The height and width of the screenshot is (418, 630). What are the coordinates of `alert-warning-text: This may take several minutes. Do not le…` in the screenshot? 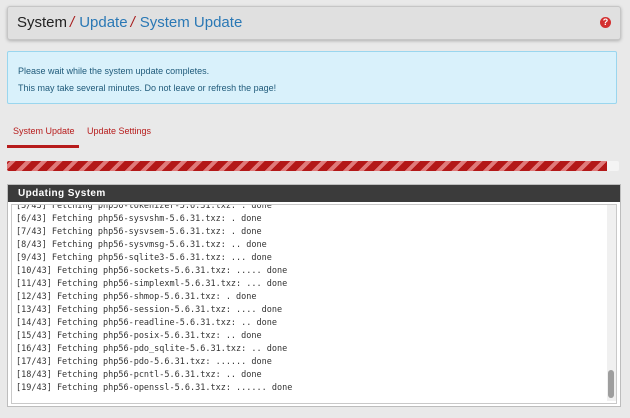 It's located at (147, 88).